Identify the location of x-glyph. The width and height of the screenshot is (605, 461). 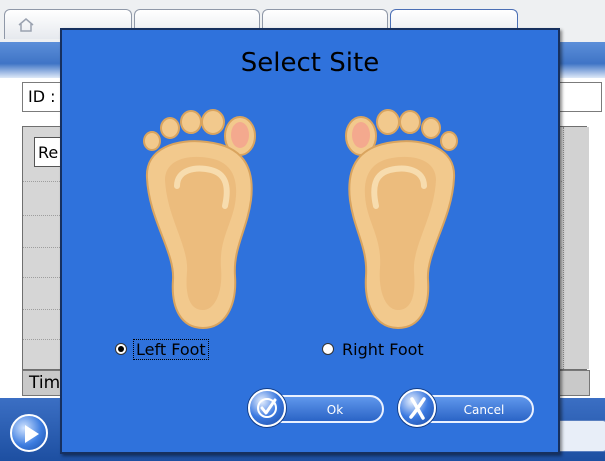
(417, 408).